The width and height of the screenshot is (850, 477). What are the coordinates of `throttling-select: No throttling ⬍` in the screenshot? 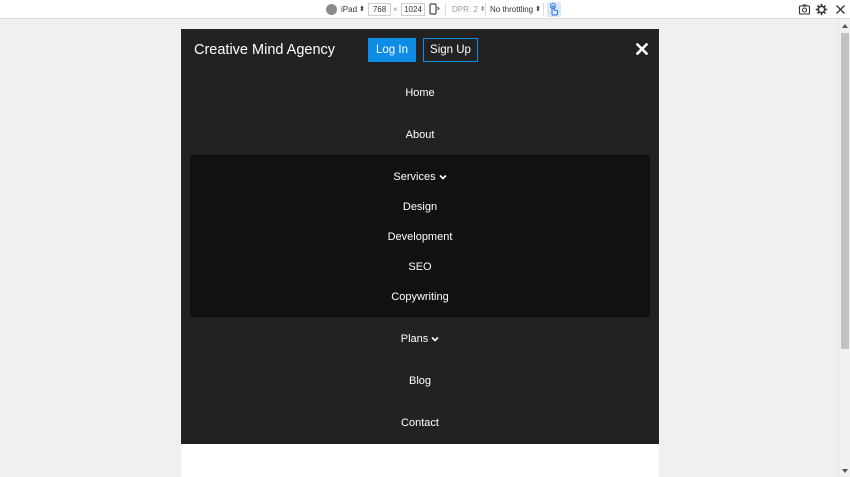 It's located at (515, 9).